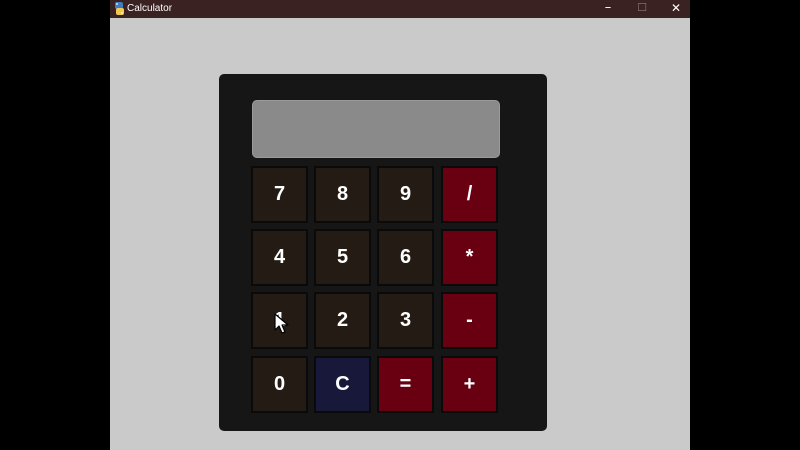  What do you see at coordinates (342, 194) in the screenshot?
I see `key-8: 8` at bounding box center [342, 194].